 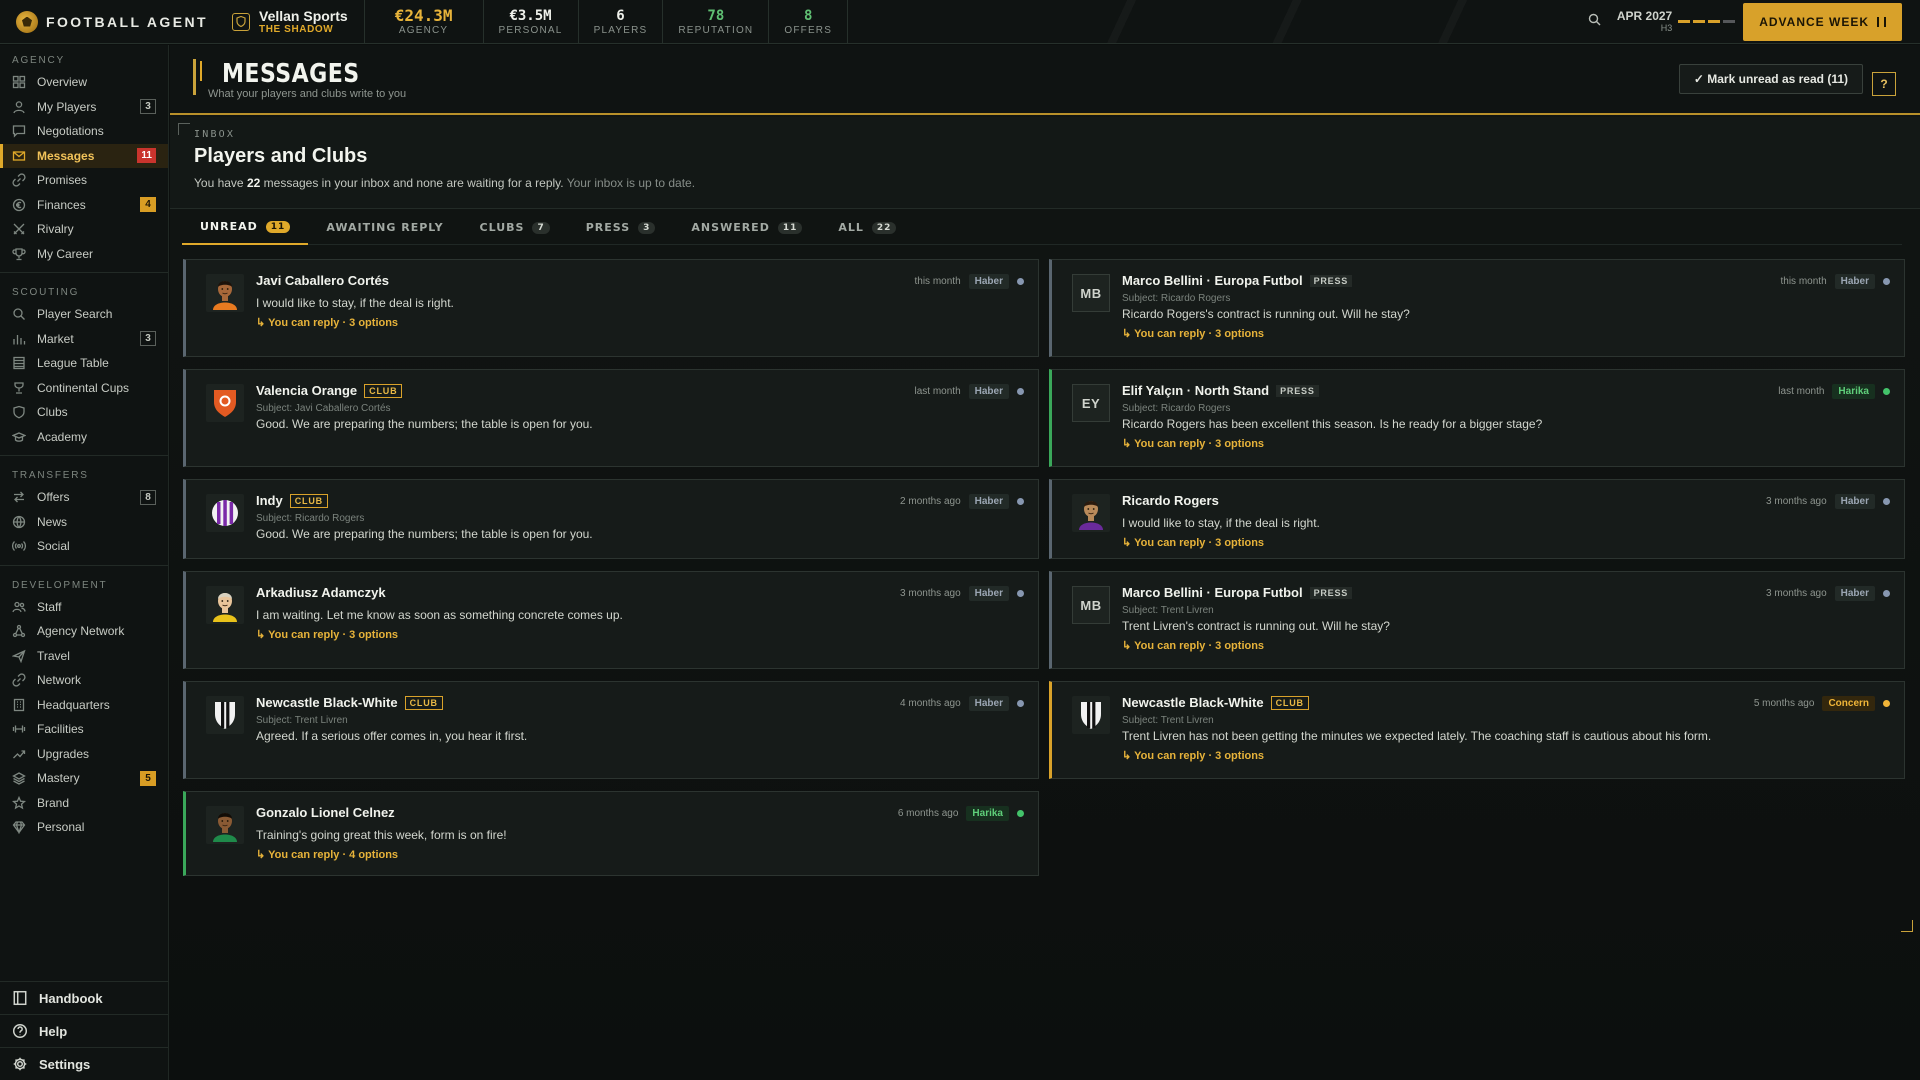 I want to click on stat-personal: €3.5M PERSONAL, so click(x=531, y=21).